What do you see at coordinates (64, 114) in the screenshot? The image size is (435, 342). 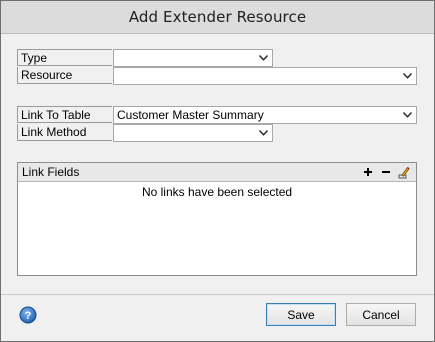 I see `link-to-table-label: Link To Table` at bounding box center [64, 114].